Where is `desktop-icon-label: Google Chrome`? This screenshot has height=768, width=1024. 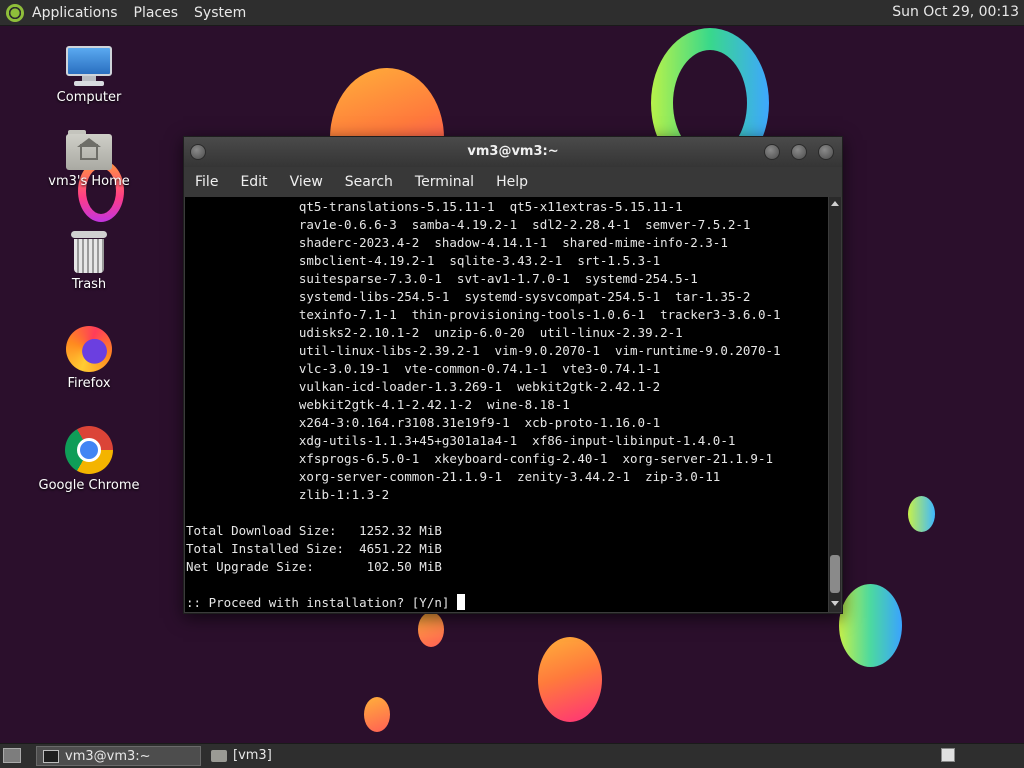 desktop-icon-label: Google Chrome is located at coordinates (89, 485).